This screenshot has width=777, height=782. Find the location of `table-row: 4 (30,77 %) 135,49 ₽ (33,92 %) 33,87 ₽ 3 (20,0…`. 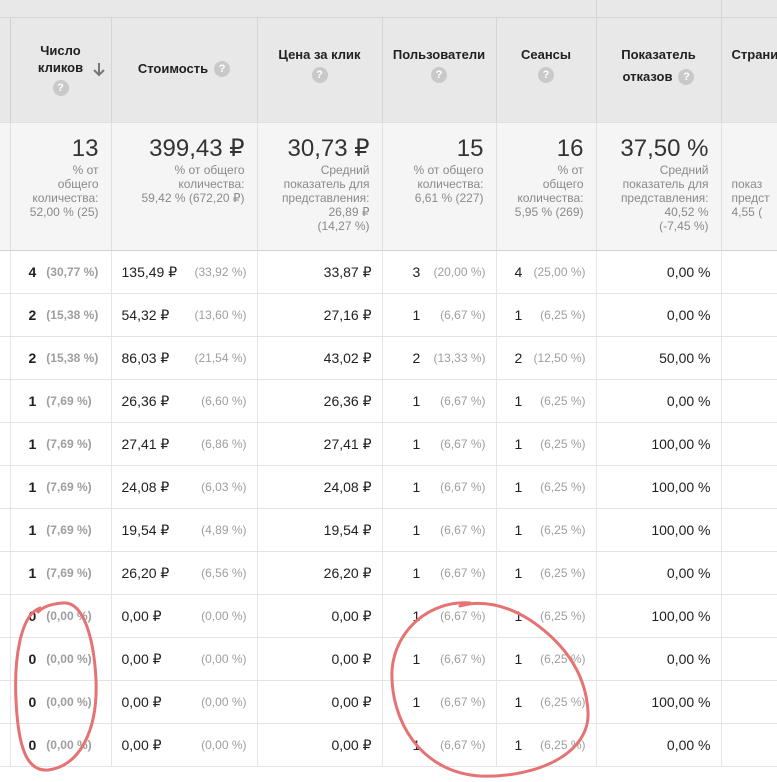

table-row: 4 (30,77 %) 135,49 ₽ (33,92 %) 33,87 ₽ 3 (20,0… is located at coordinates (388, 272).